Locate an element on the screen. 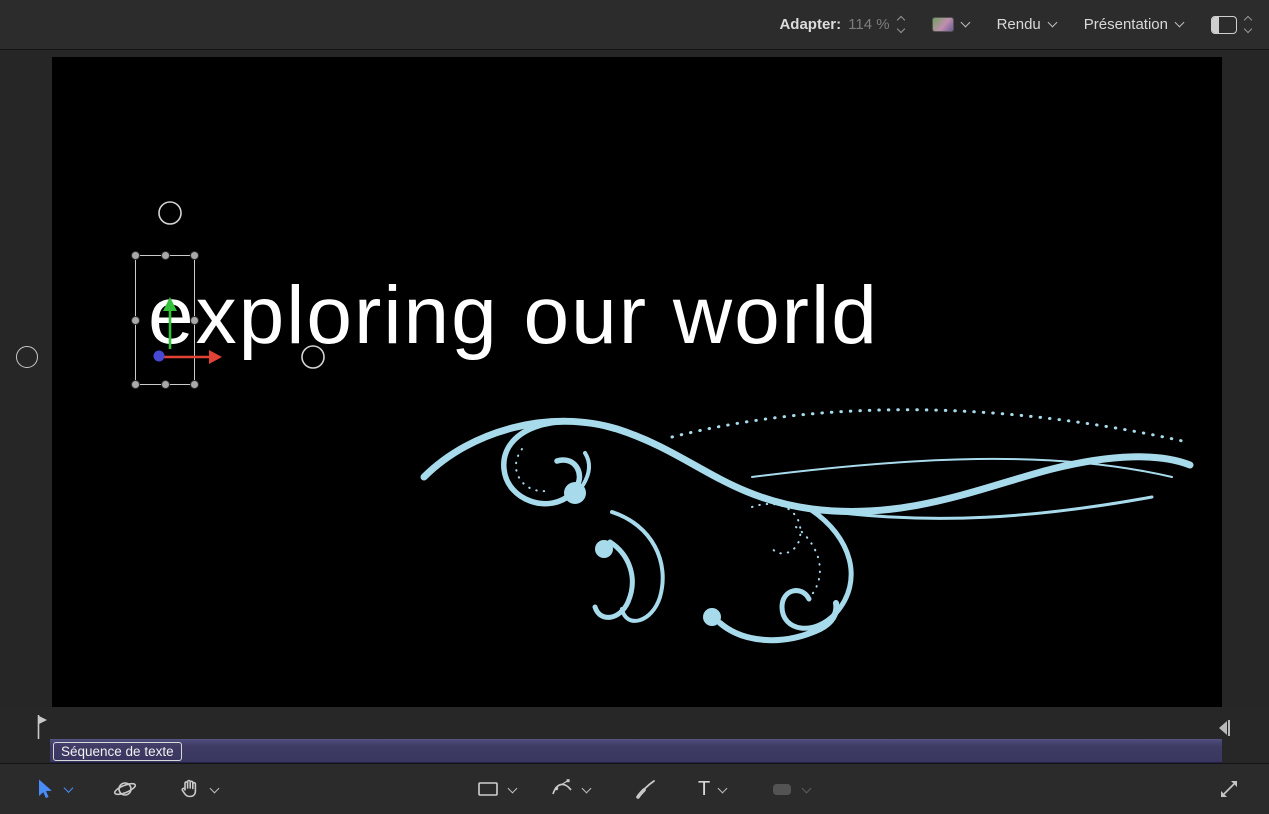 The width and height of the screenshot is (1269, 814). bezier-tool-button is located at coordinates (571, 789).